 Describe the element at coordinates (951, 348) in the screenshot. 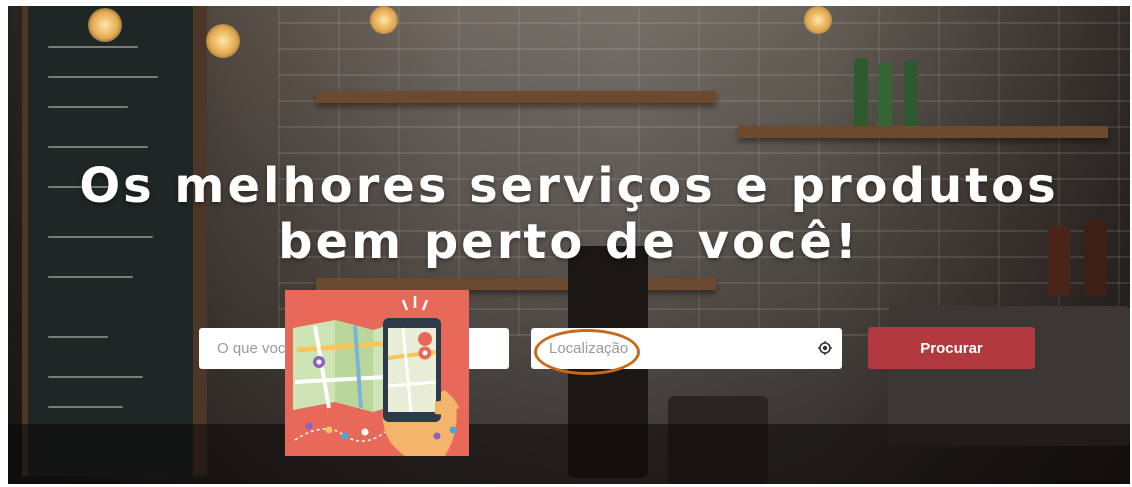

I see `search-submit-button: Procurar` at that location.